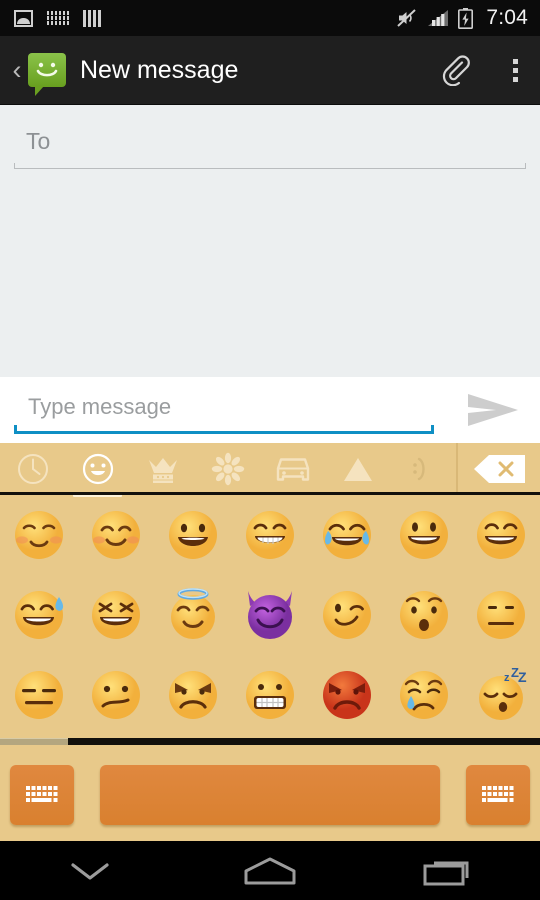 This screenshot has height=900, width=540. Describe the element at coordinates (90, 871) in the screenshot. I see `nav-hide-keyboard` at that location.